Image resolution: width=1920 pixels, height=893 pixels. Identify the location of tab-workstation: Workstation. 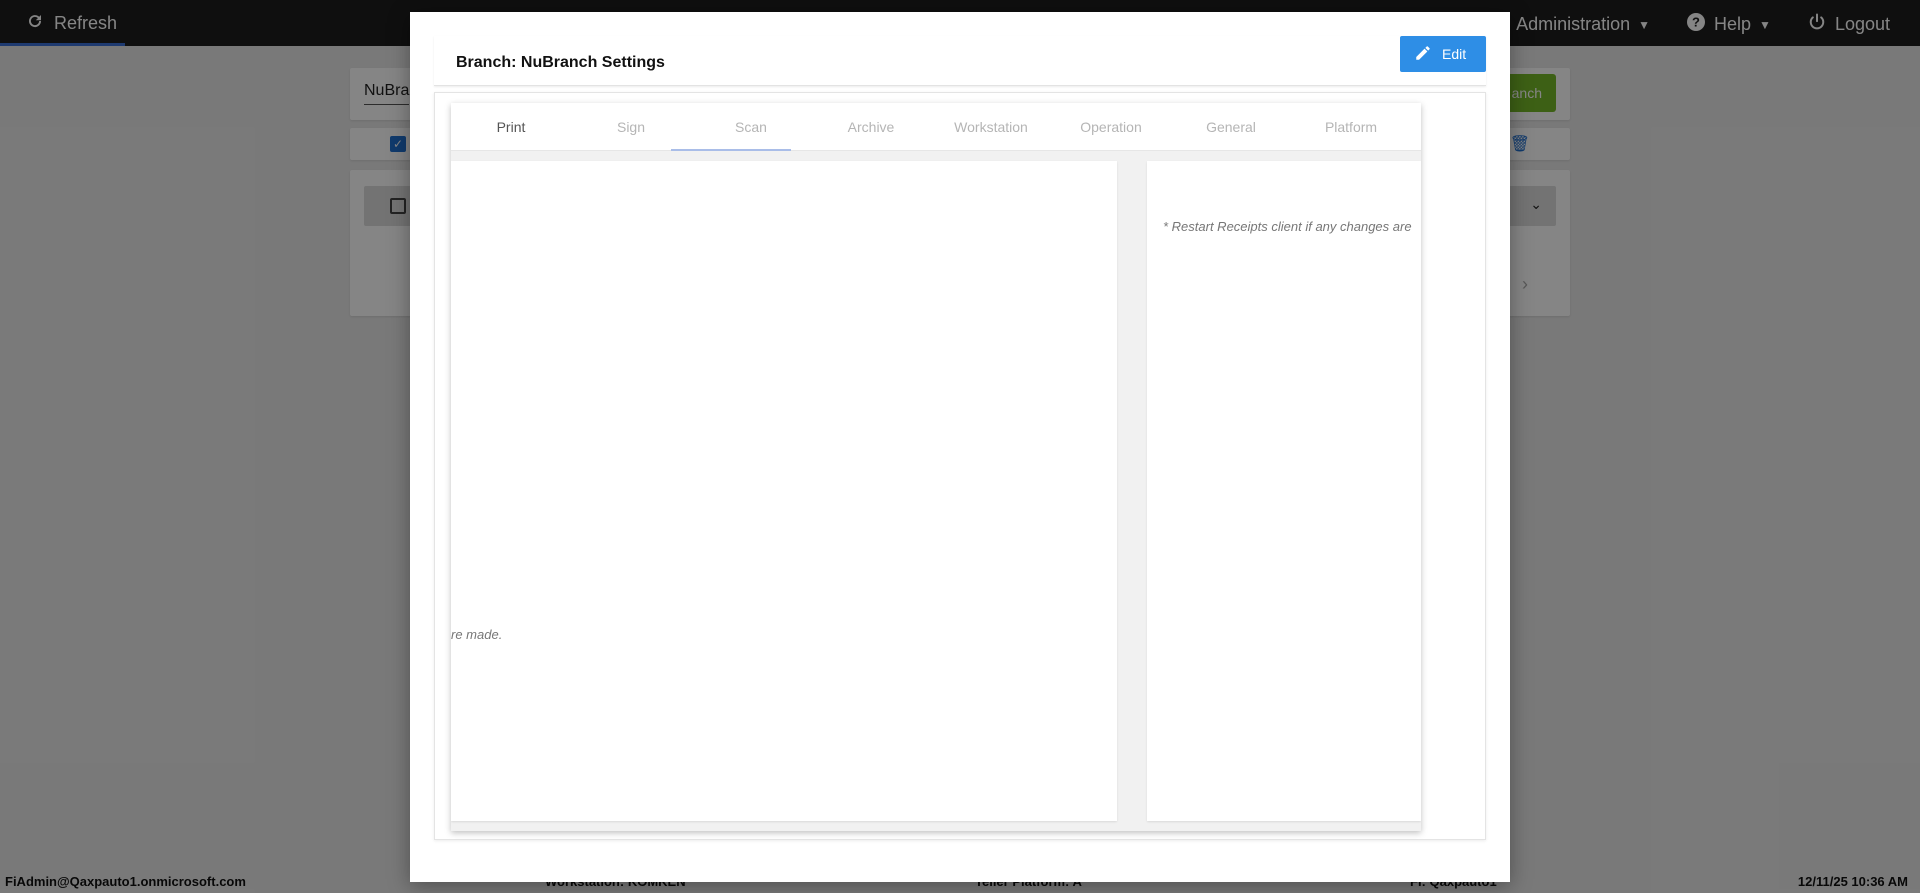
(991, 126).